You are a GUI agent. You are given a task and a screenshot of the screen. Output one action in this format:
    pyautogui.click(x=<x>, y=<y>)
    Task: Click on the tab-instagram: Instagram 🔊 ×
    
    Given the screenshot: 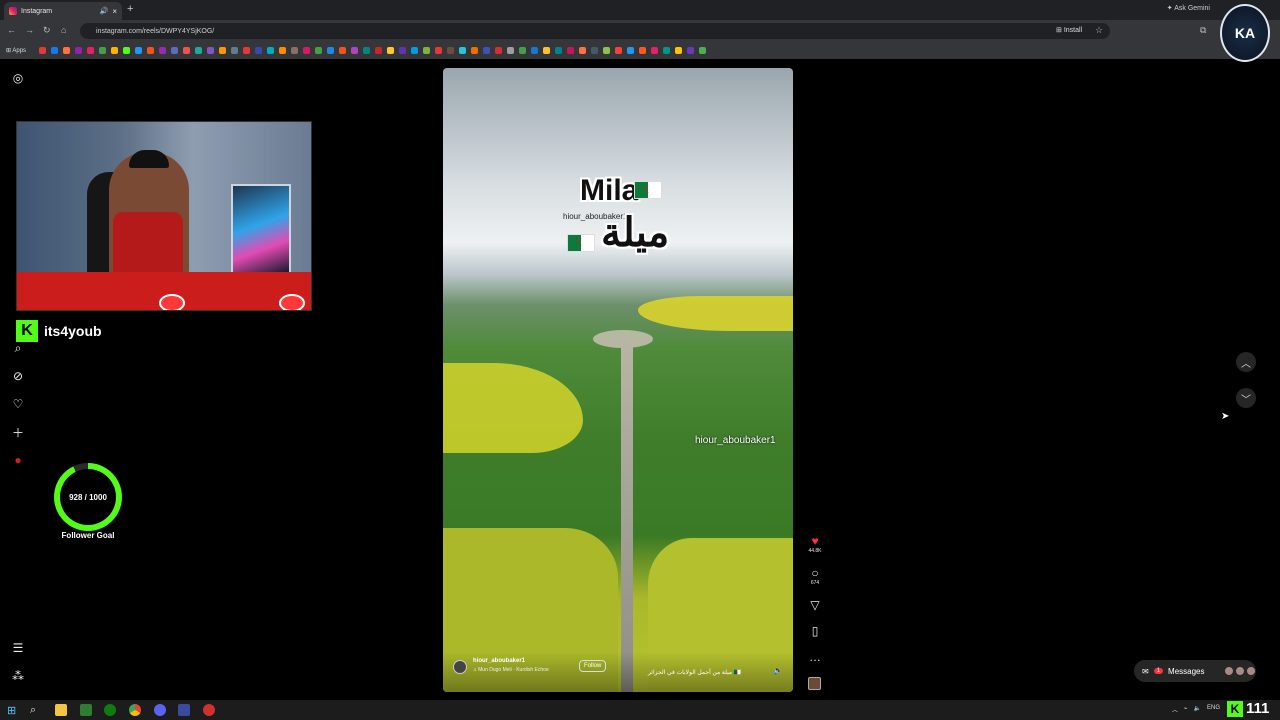 What is the action you would take?
    pyautogui.click(x=63, y=11)
    